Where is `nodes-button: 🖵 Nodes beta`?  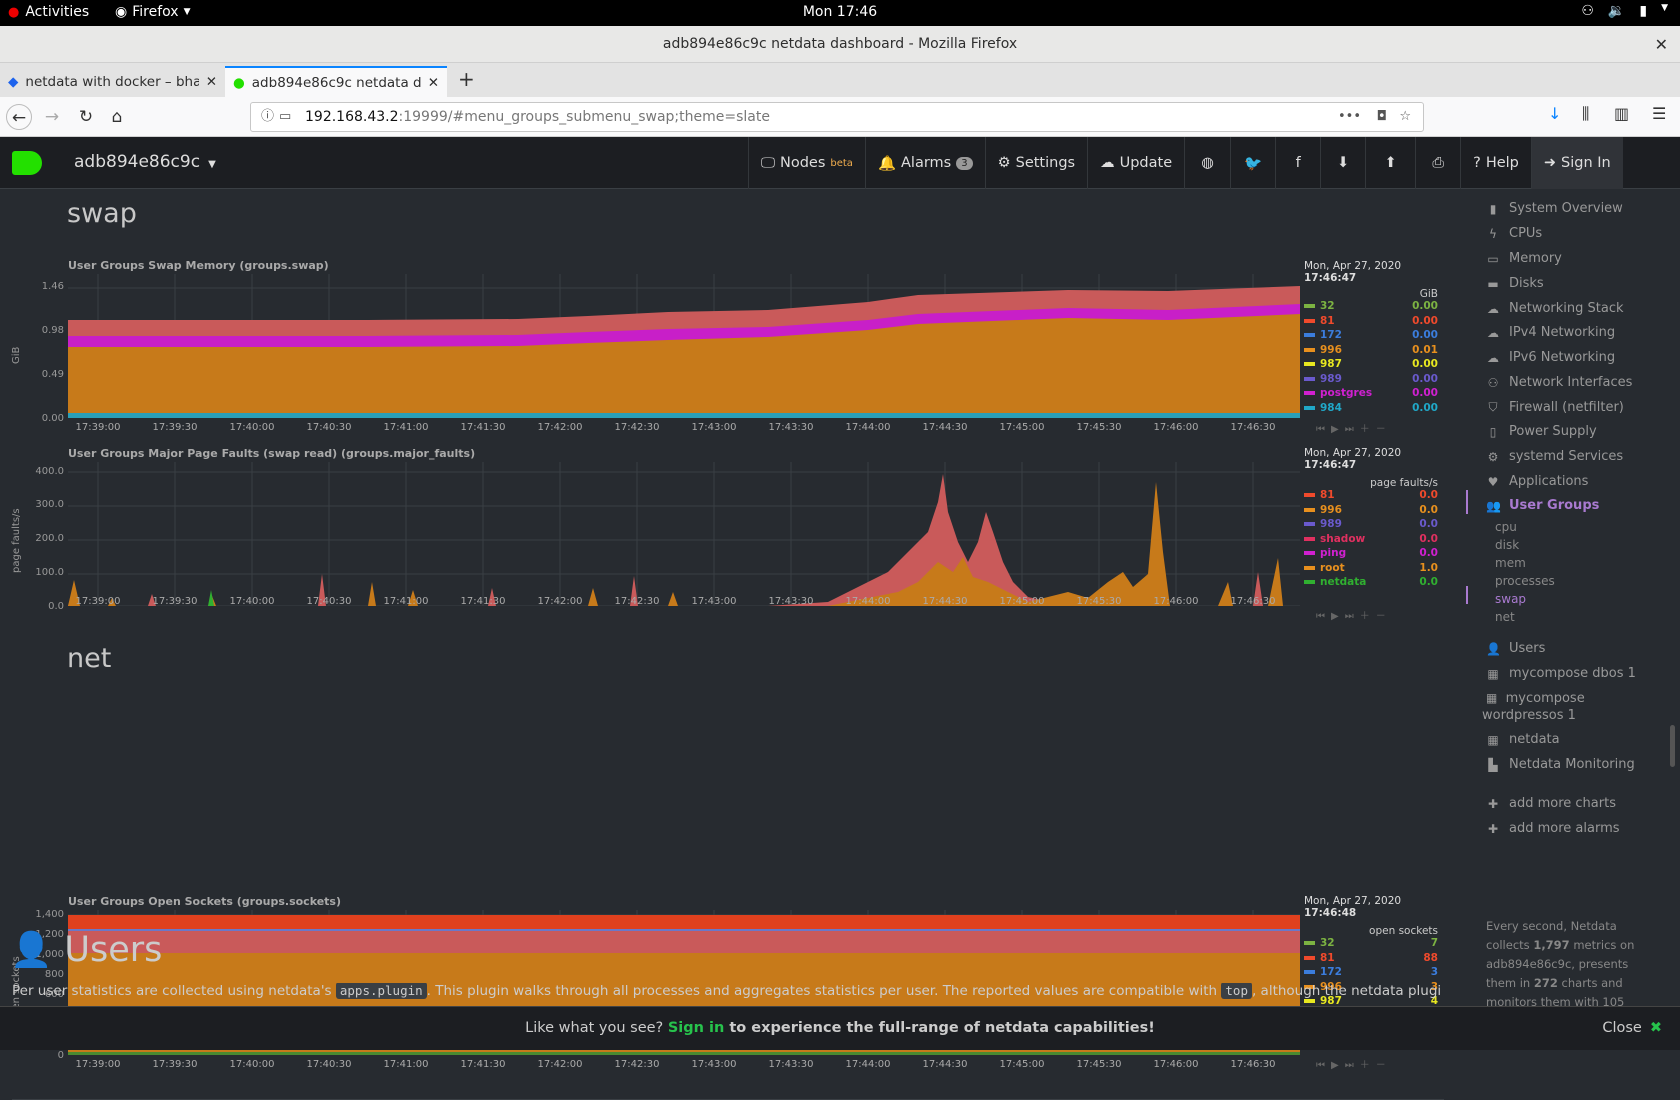
nodes-button: 🖵 Nodes beta is located at coordinates (806, 163).